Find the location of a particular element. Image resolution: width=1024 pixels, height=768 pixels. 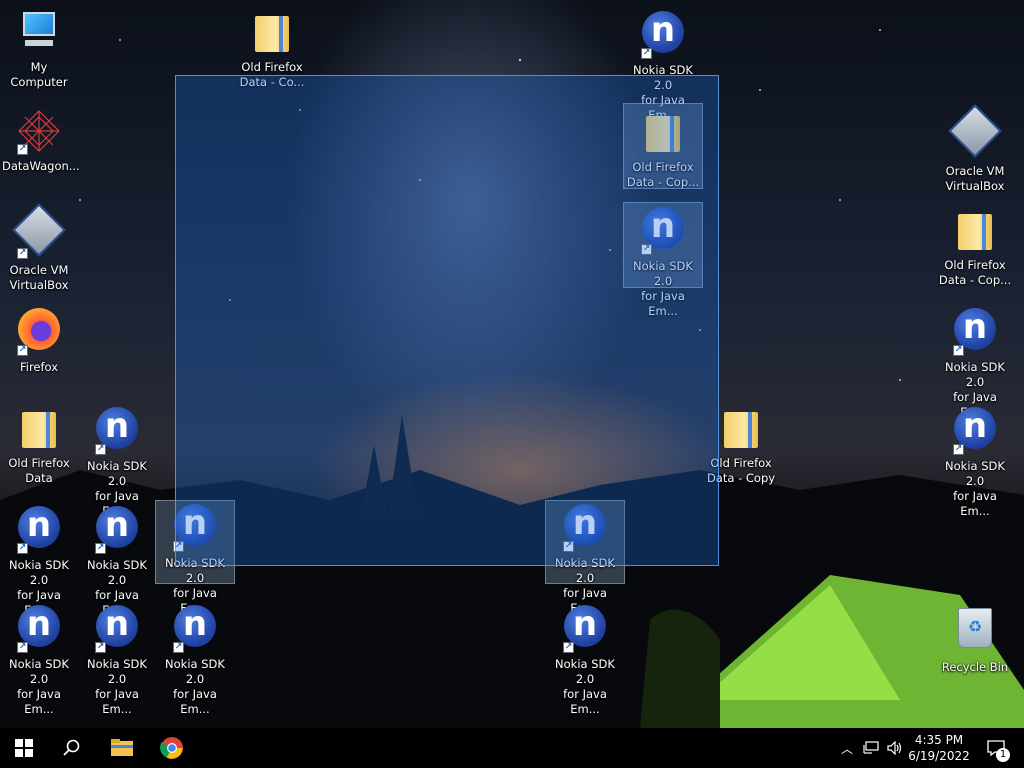

icon-label: My Computer is located at coordinates (39, 74).